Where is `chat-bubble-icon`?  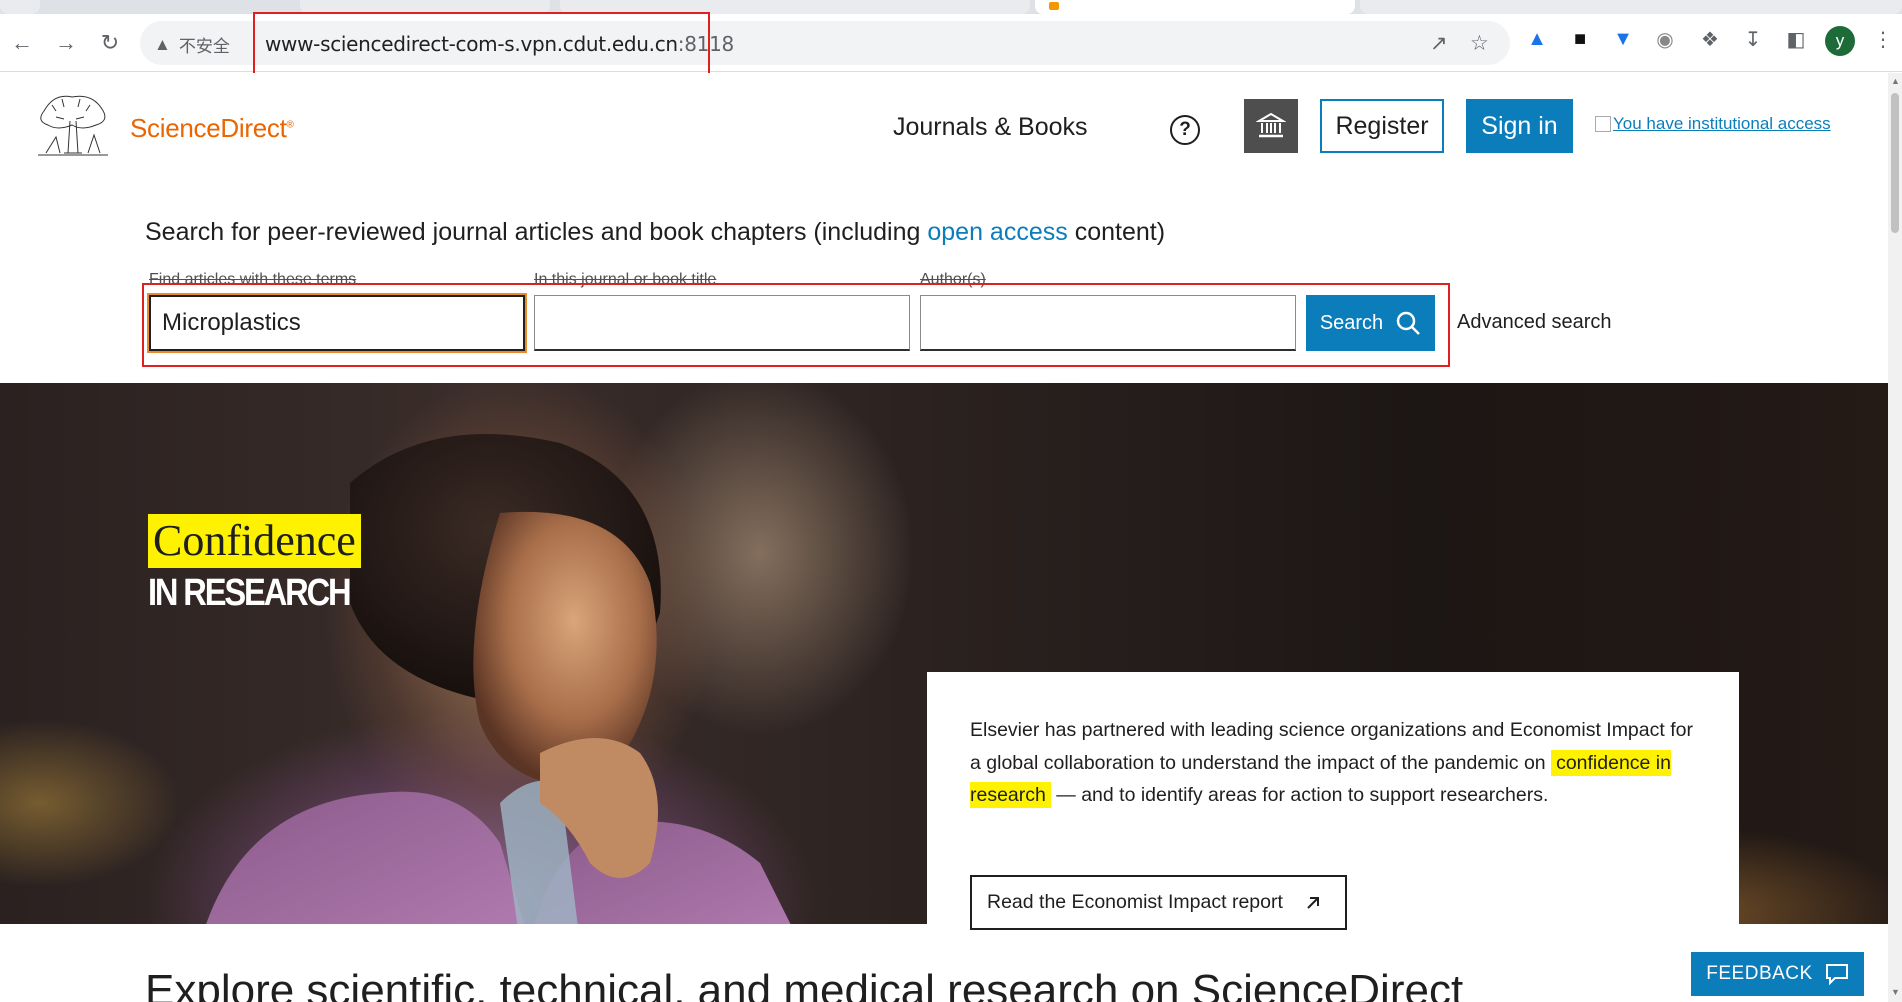 chat-bubble-icon is located at coordinates (1836, 974).